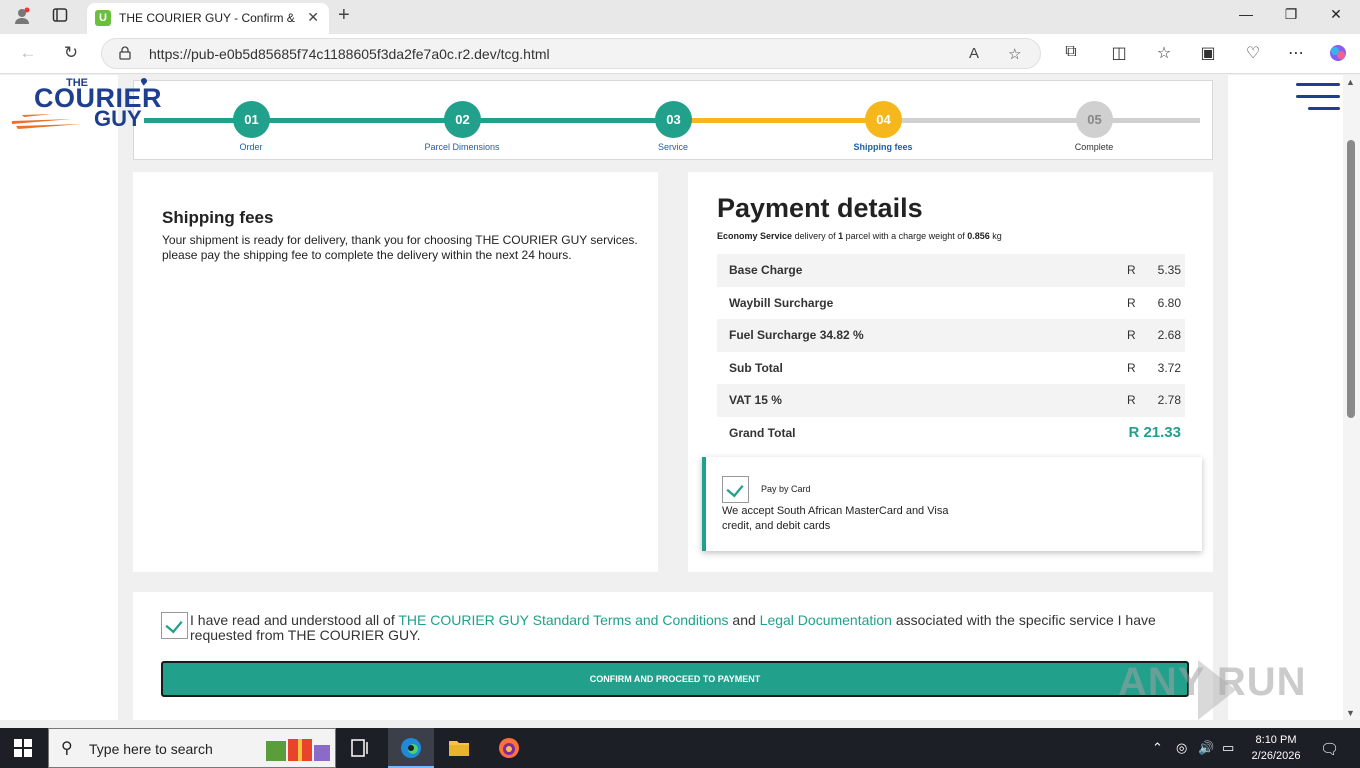  What do you see at coordinates (361, 748) in the screenshot?
I see `task-view-icon` at bounding box center [361, 748].